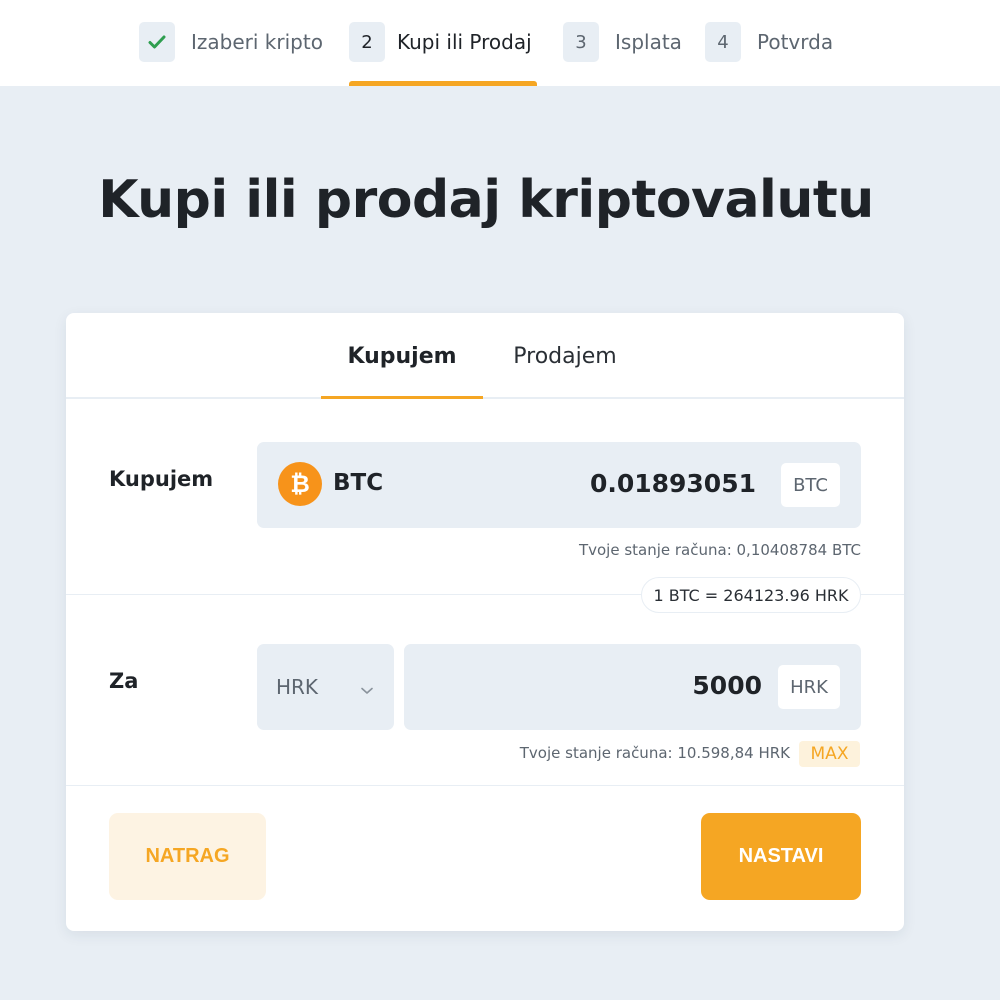  Describe the element at coordinates (402, 397) in the screenshot. I see `active-tab-indicator` at that location.